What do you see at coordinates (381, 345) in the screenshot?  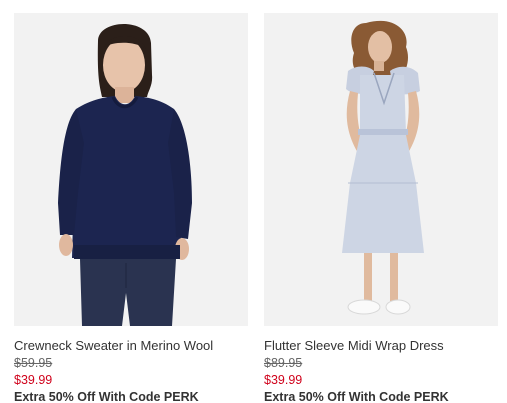 I see `product-name: Flutter Sleeve Midi Wrap Dress` at bounding box center [381, 345].